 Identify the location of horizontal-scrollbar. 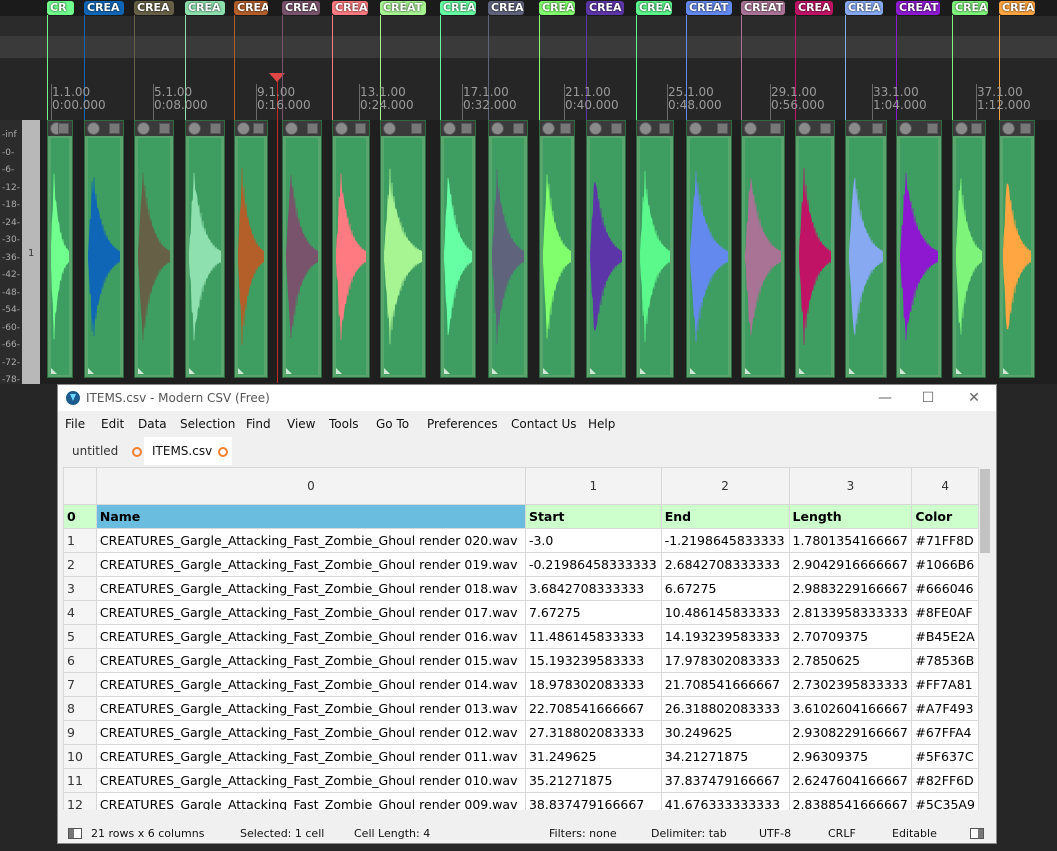
(521, 815).